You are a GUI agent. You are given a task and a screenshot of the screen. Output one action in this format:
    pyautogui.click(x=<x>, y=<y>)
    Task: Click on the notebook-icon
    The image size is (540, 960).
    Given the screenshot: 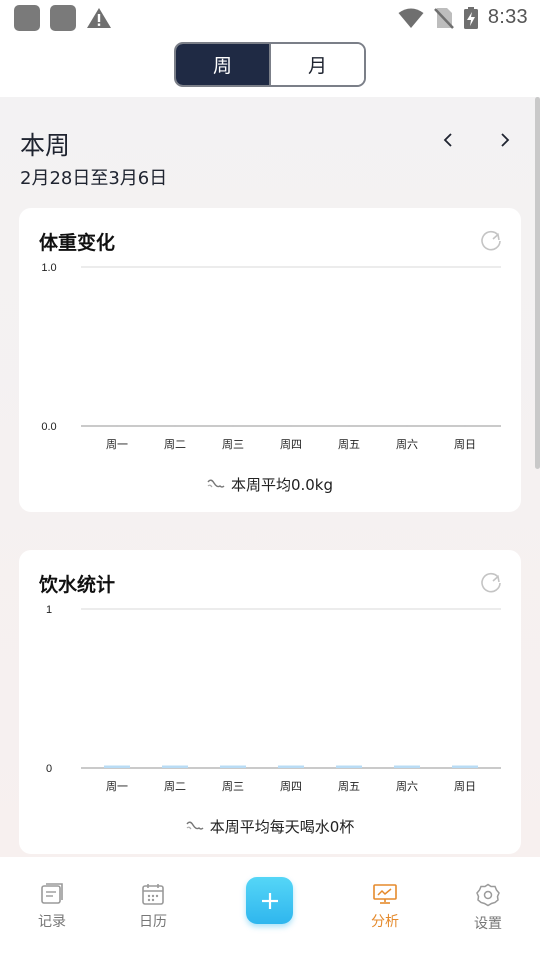 What is the action you would take?
    pyautogui.click(x=52, y=893)
    